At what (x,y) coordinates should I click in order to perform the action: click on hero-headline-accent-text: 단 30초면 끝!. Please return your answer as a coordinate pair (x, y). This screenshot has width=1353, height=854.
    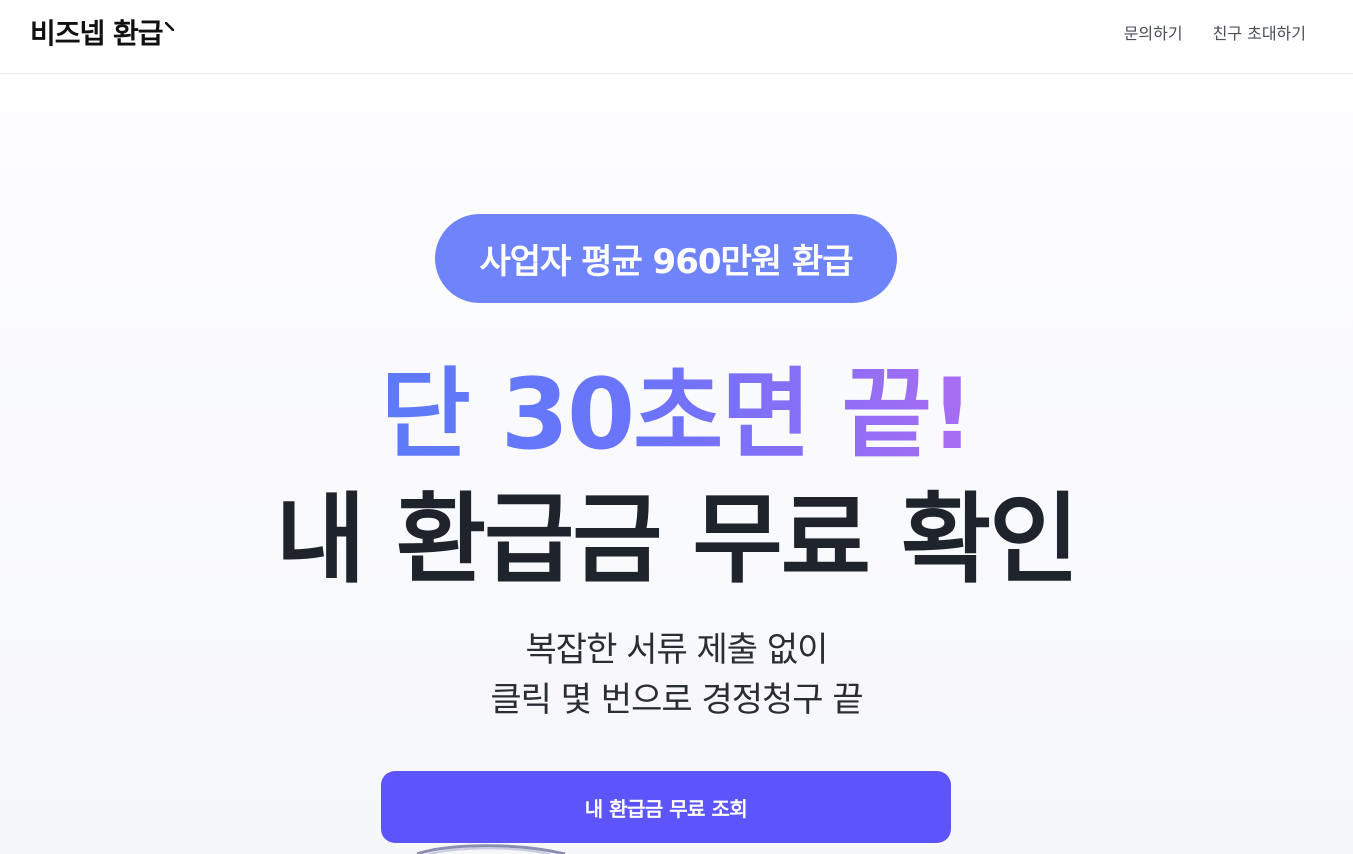
    Looking at the image, I should click on (677, 415).